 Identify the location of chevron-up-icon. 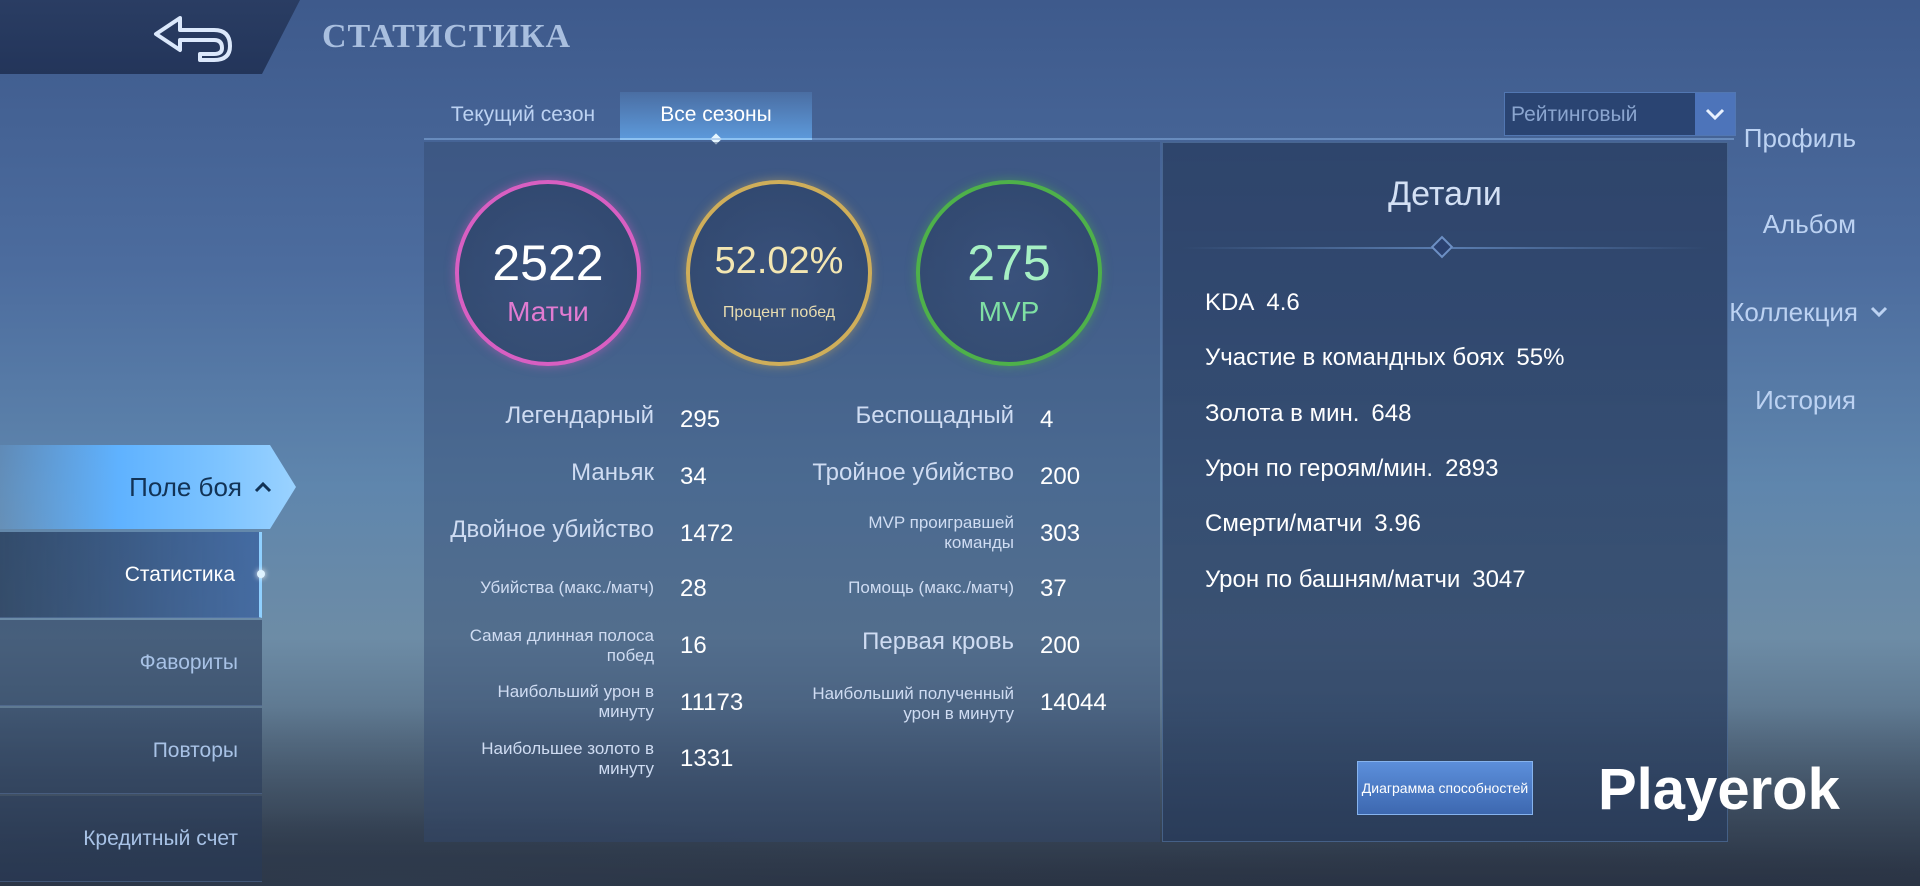
(263, 487).